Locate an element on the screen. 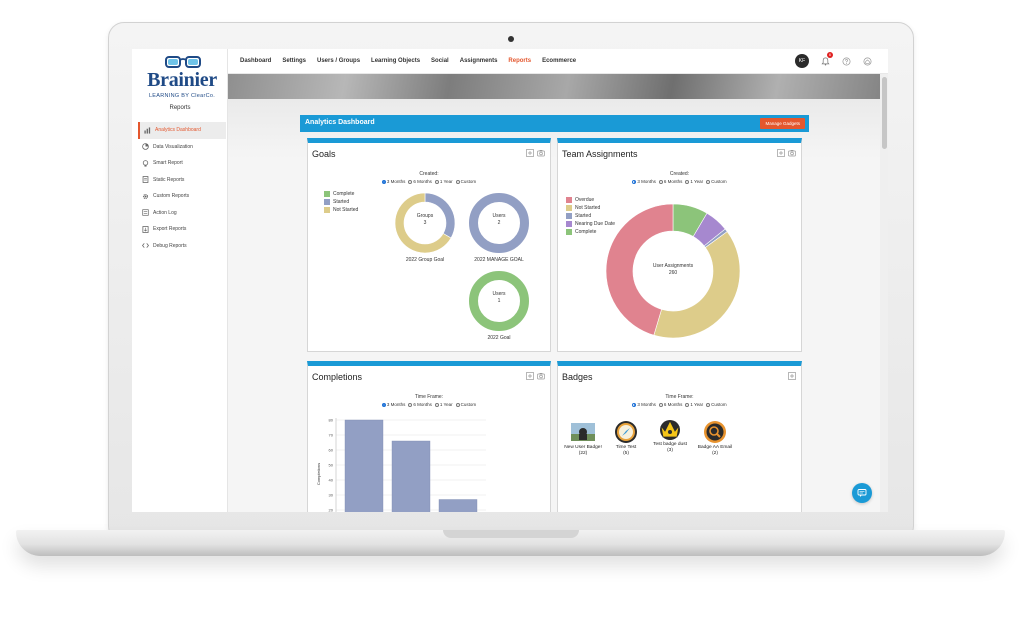 The width and height of the screenshot is (1021, 623). nav-settings: Settings is located at coordinates (294, 61).